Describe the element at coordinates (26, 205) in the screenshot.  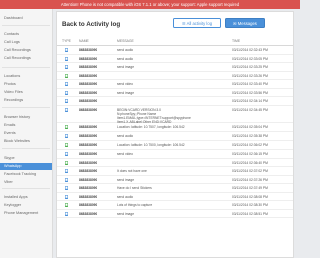
I see `sidebar-item: Keylogger` at that location.